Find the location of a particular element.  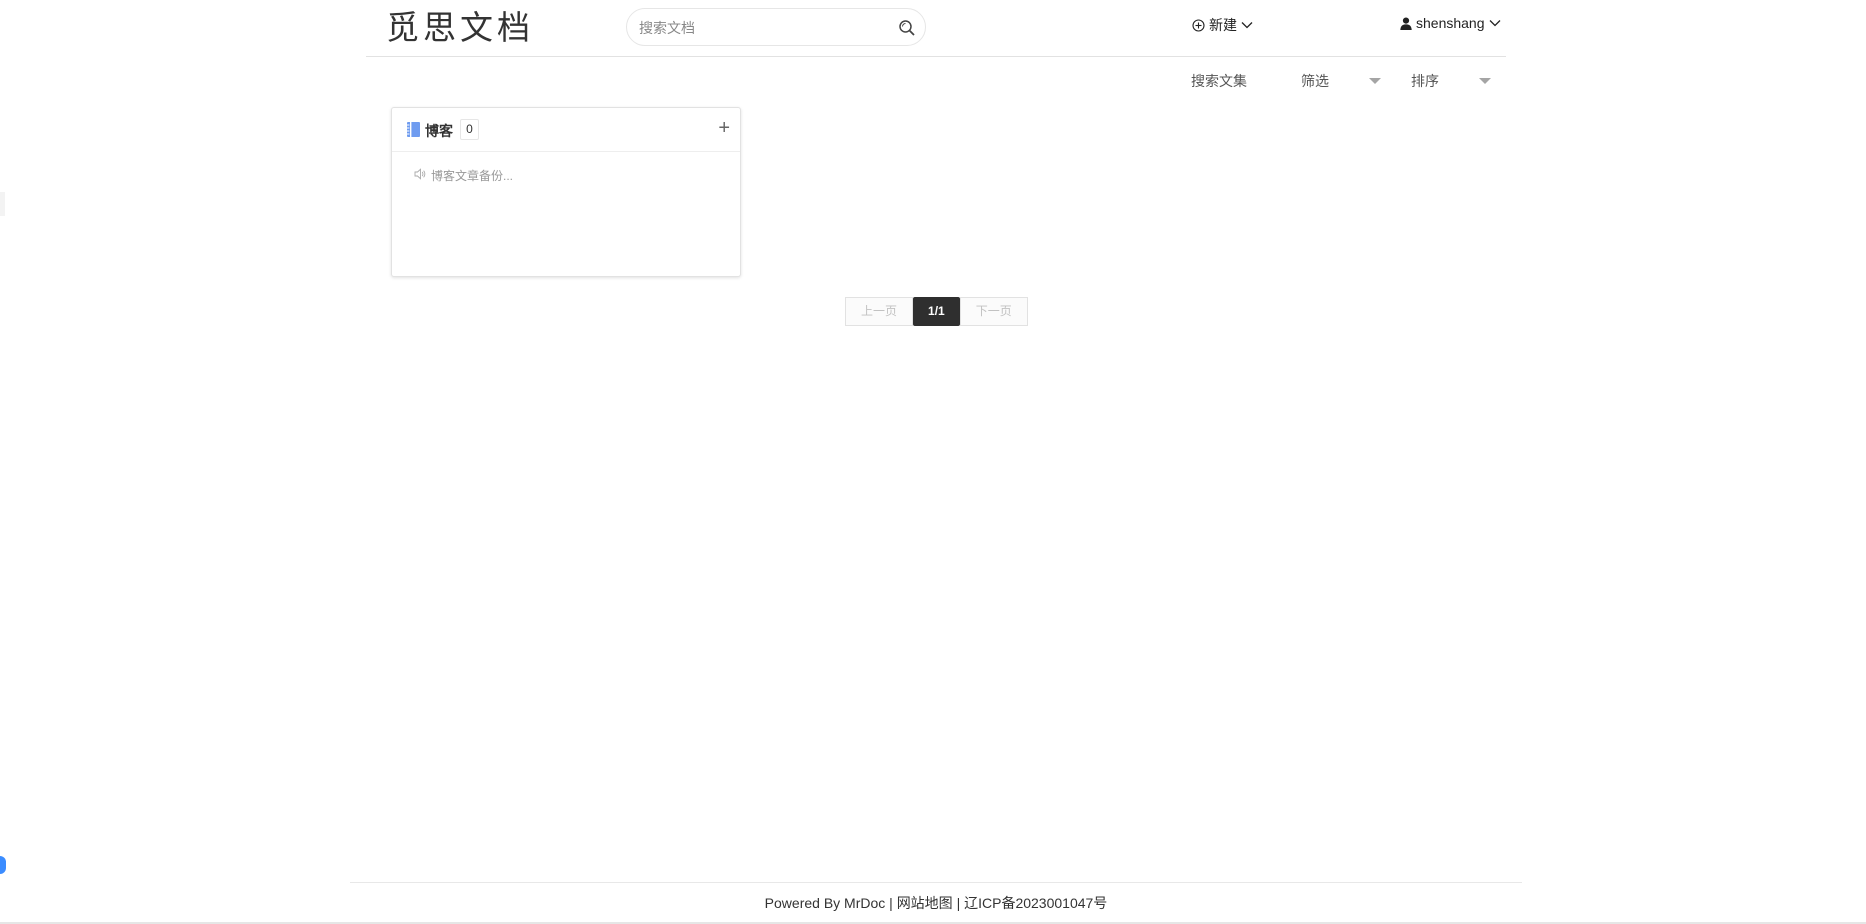

prev-page-button: 上一页 is located at coordinates (879, 311).